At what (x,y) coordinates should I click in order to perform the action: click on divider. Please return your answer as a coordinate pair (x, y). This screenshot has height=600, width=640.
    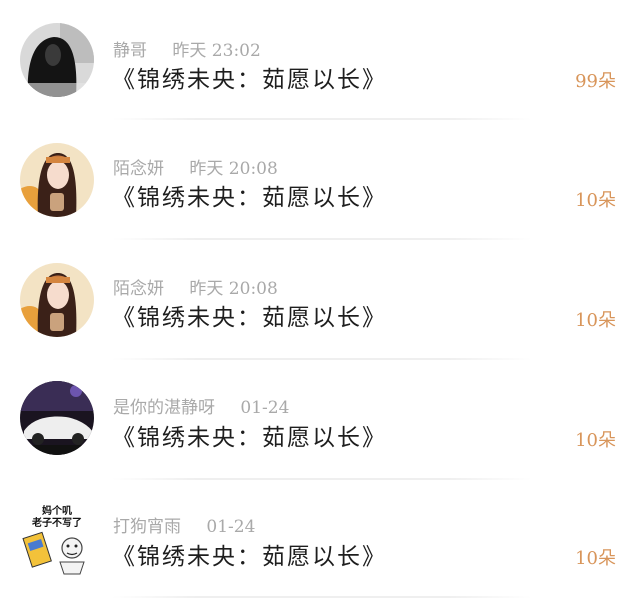
    Looking at the image, I should click on (322, 597).